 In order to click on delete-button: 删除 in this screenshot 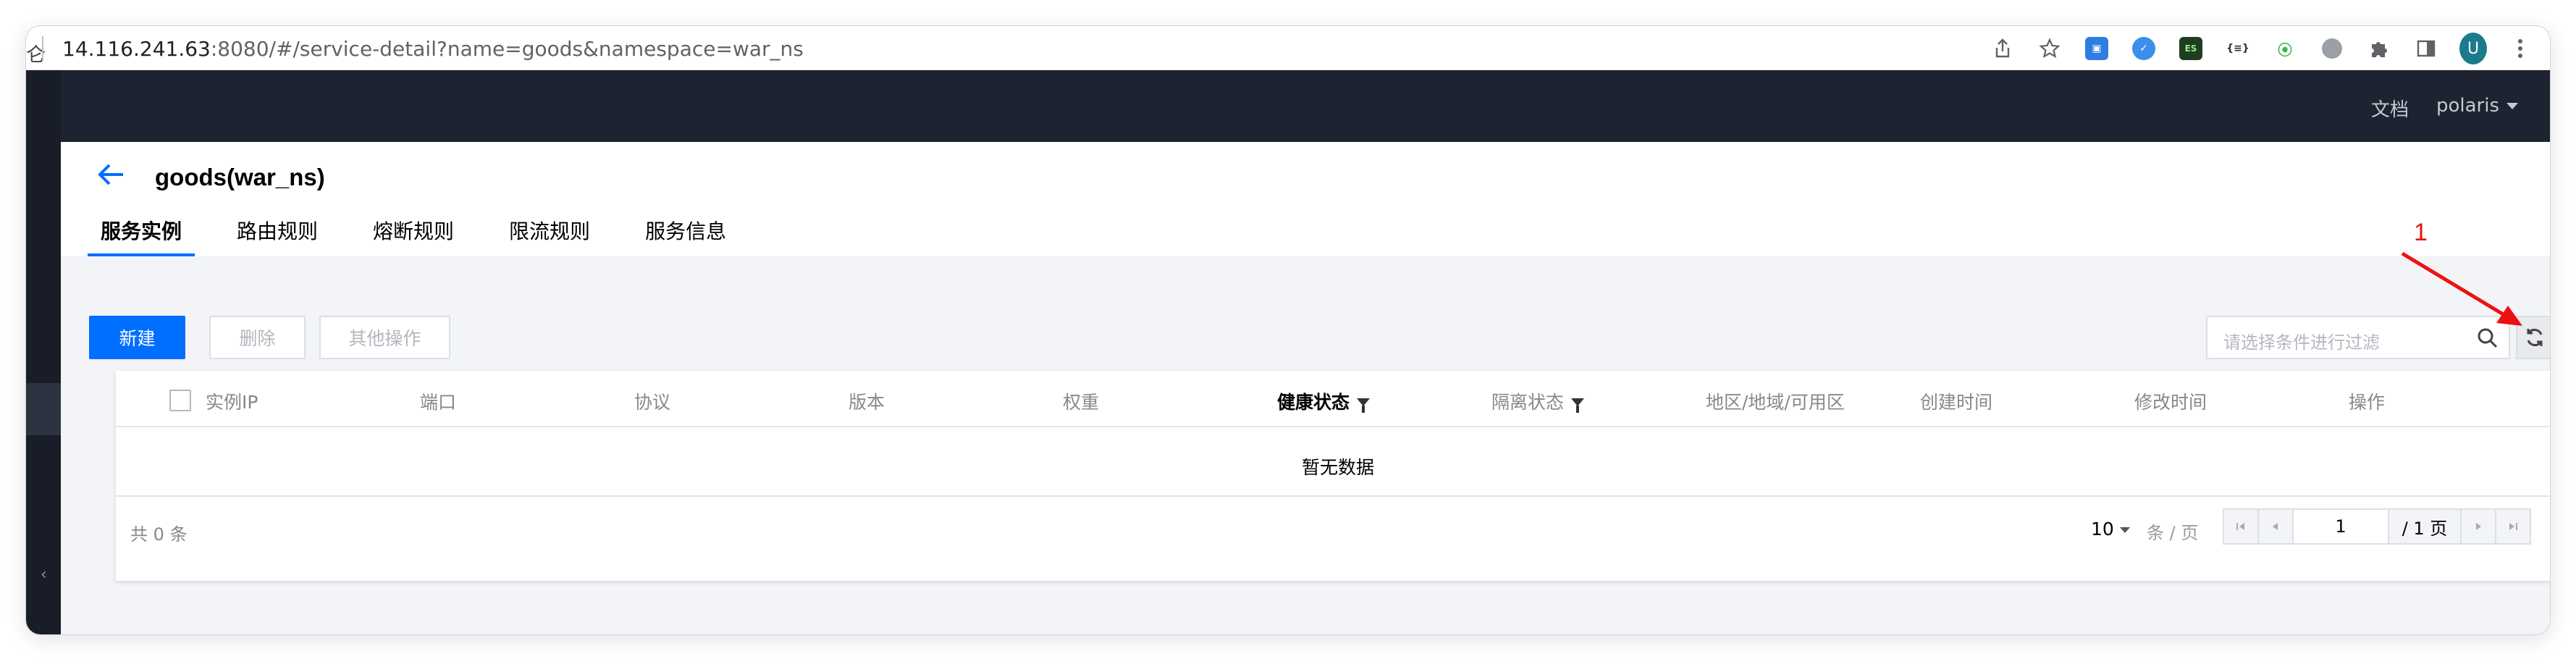, I will do `click(257, 337)`.